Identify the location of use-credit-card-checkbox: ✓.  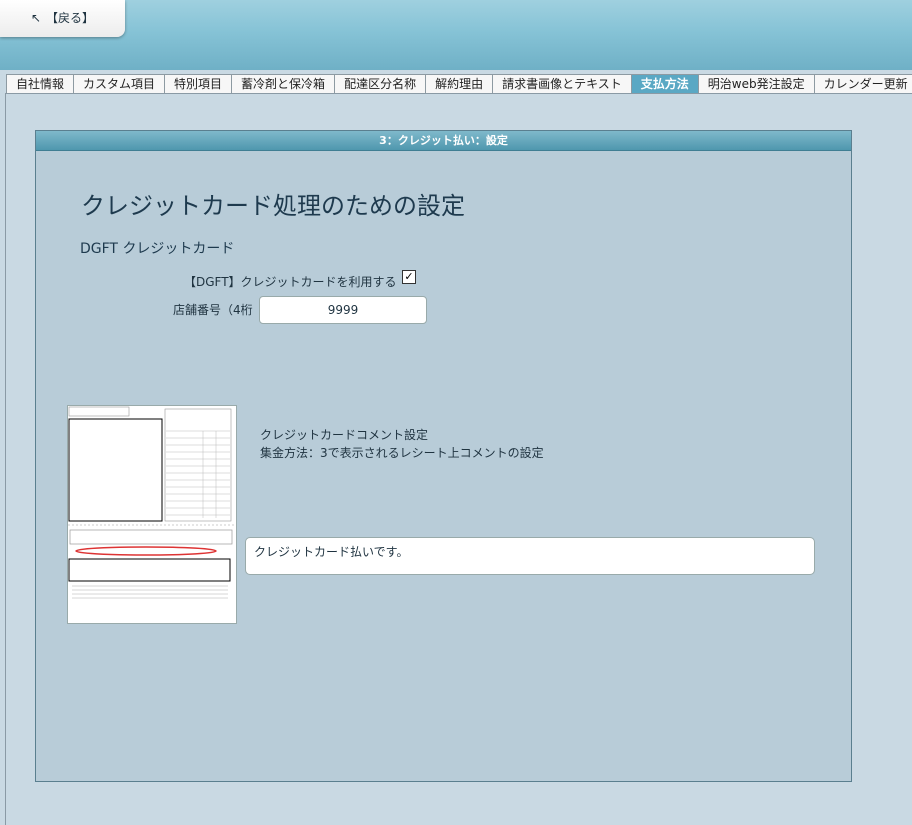
(409, 277).